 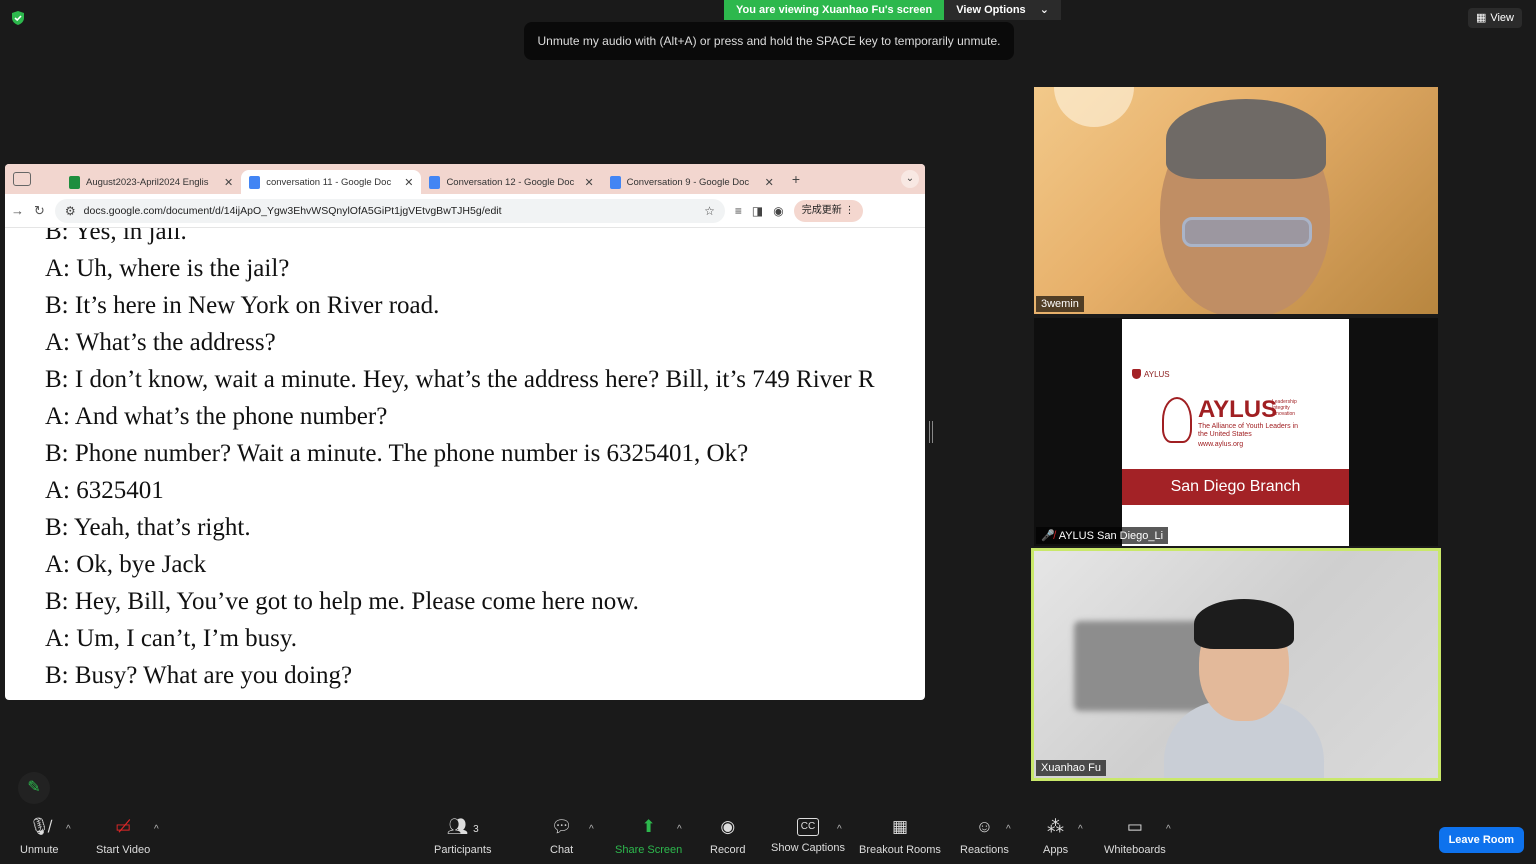 I want to click on muted-mic-icon: 🎙︎̸, so click(x=39, y=826).